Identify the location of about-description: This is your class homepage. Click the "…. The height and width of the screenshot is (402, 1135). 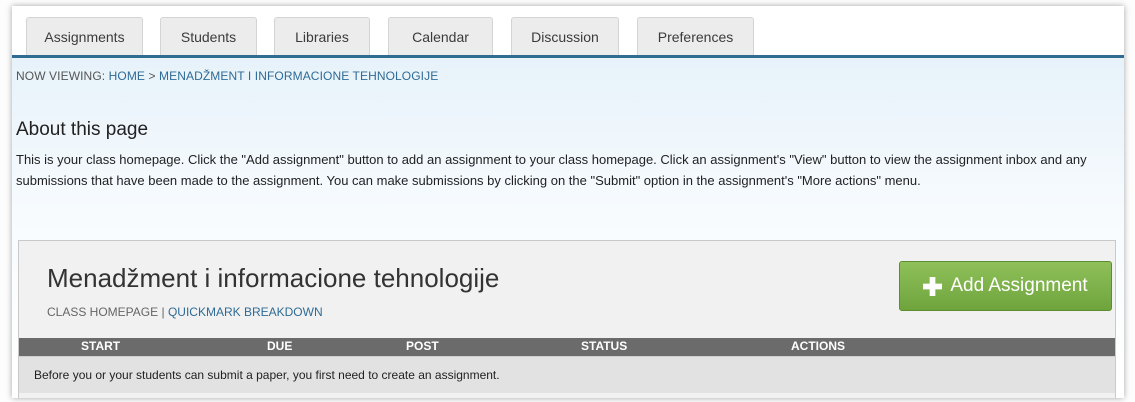
(551, 170).